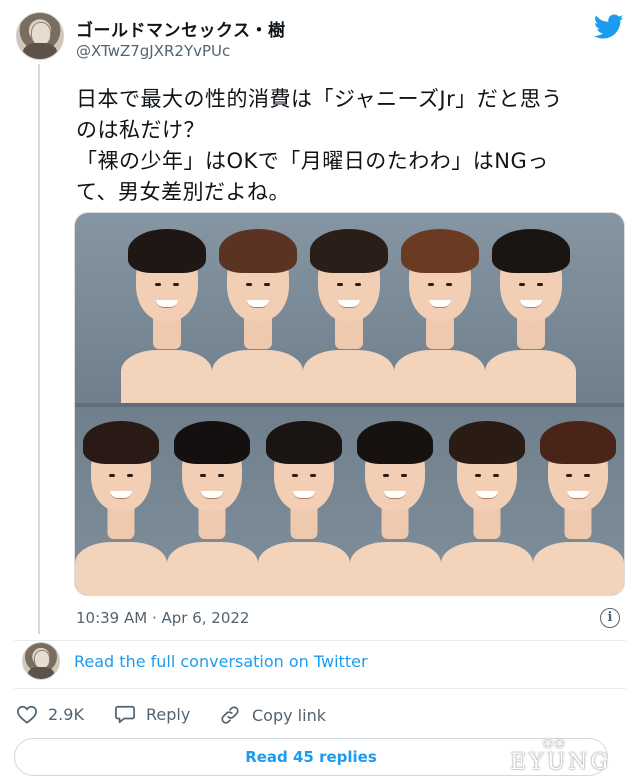 This screenshot has width=640, height=778. What do you see at coordinates (610, 618) in the screenshot?
I see `info-icon: i` at bounding box center [610, 618].